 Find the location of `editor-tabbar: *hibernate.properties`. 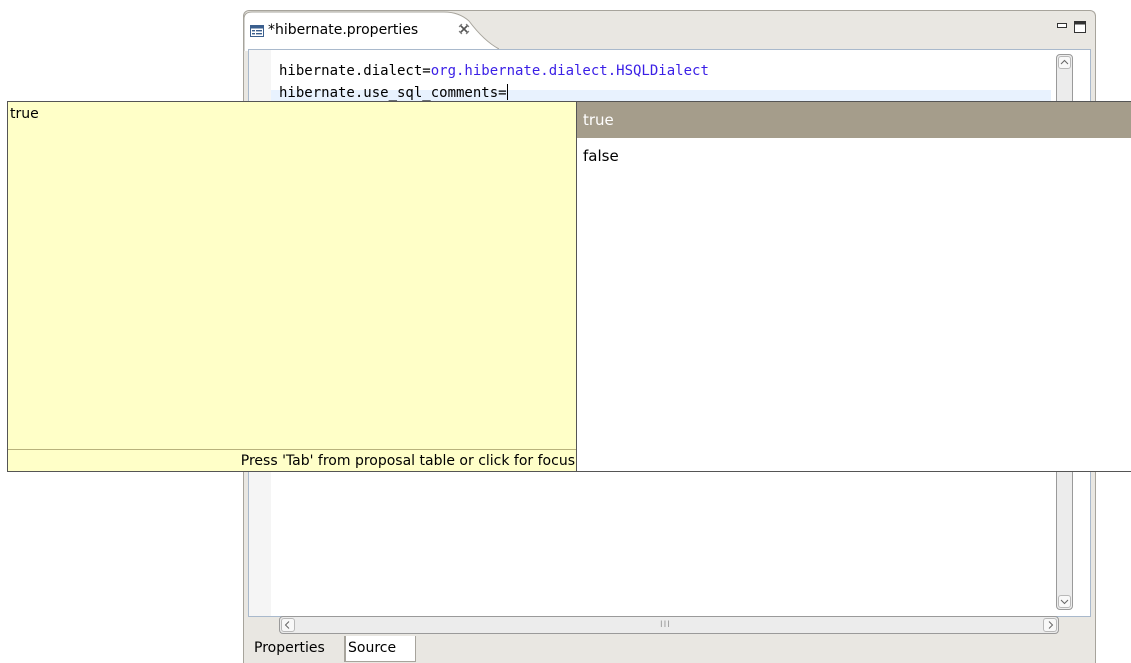

editor-tabbar: *hibernate.properties is located at coordinates (669, 31).